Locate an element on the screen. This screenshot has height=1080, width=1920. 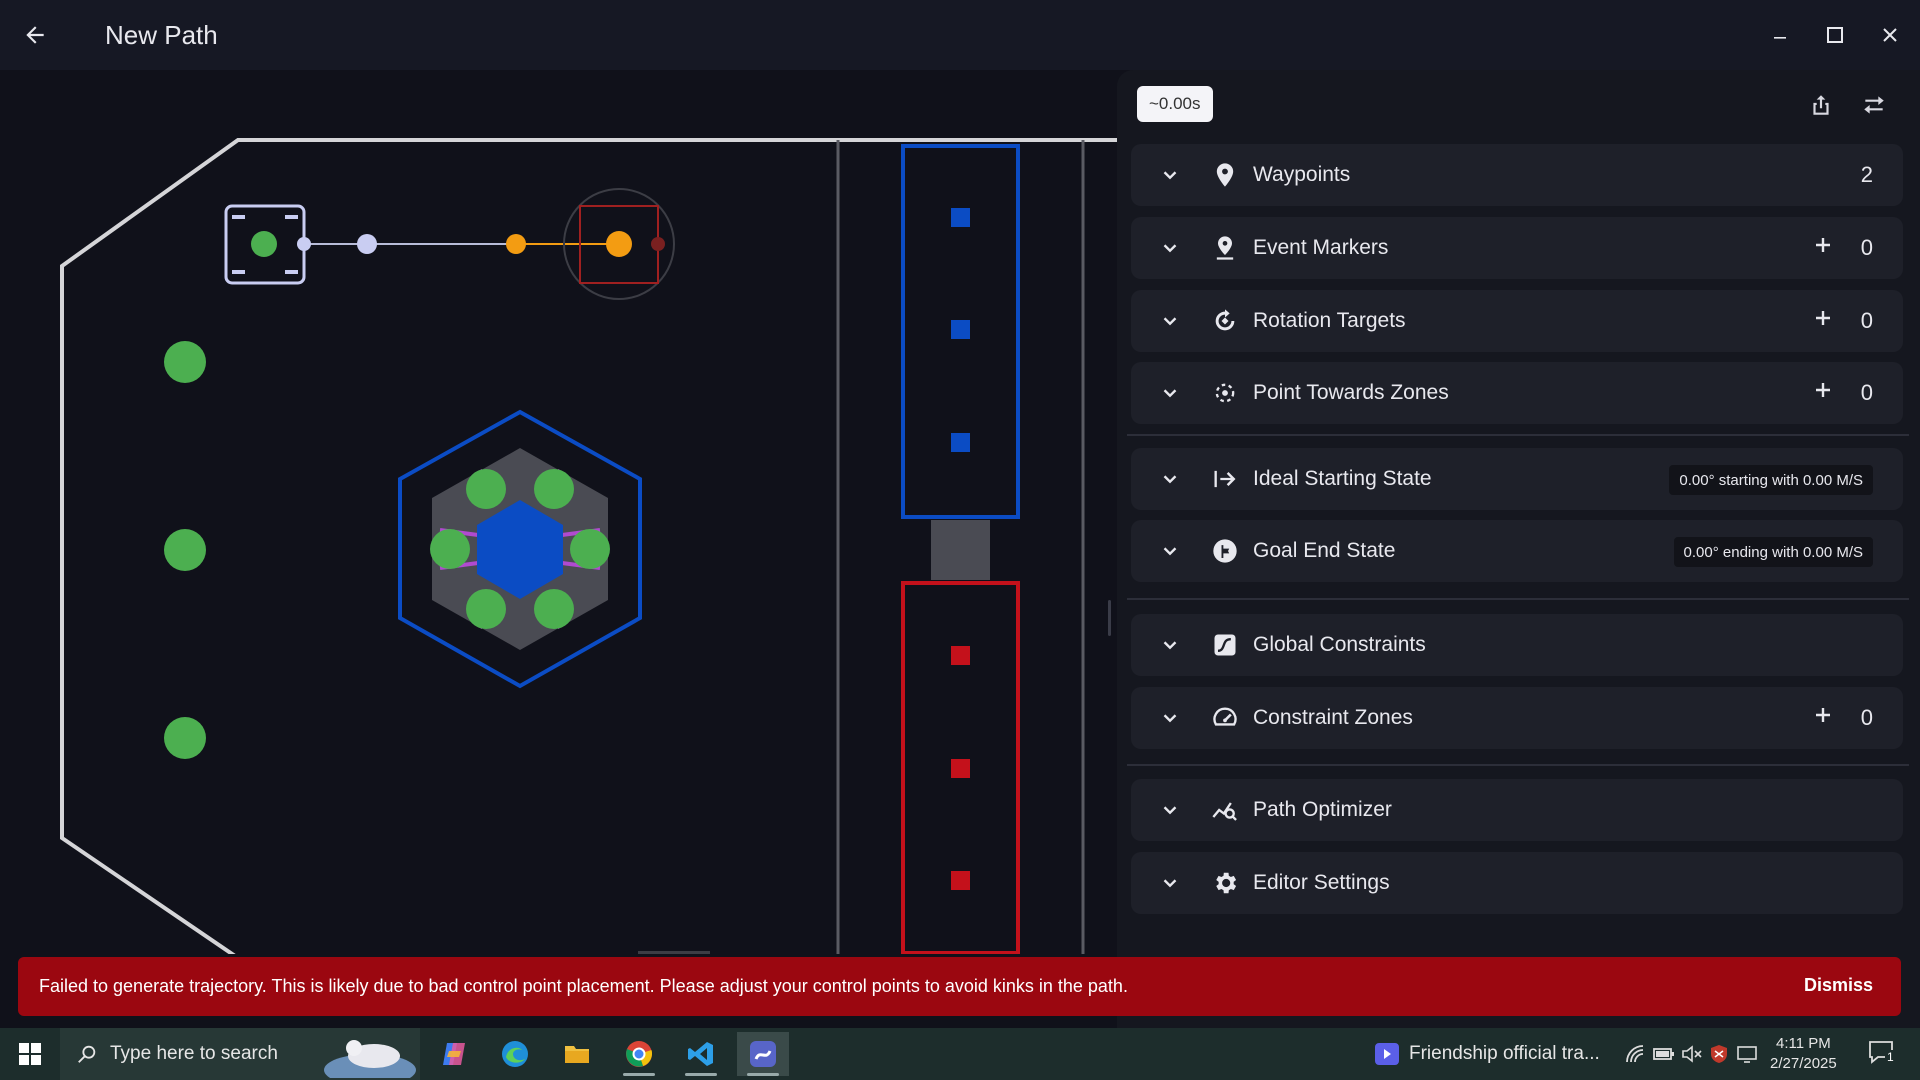
swap-button is located at coordinates (1874, 105).